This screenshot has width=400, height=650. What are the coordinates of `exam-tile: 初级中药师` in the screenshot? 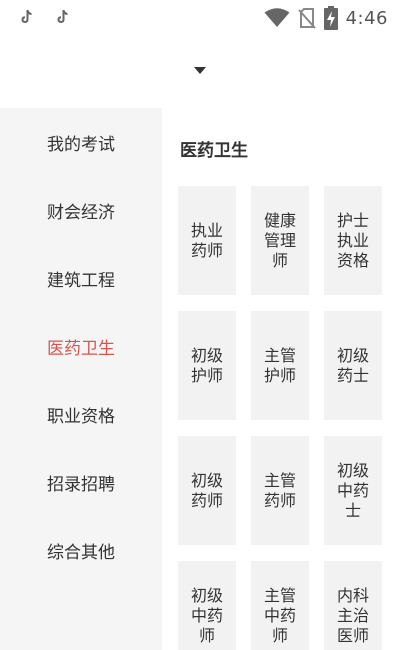 It's located at (207, 605).